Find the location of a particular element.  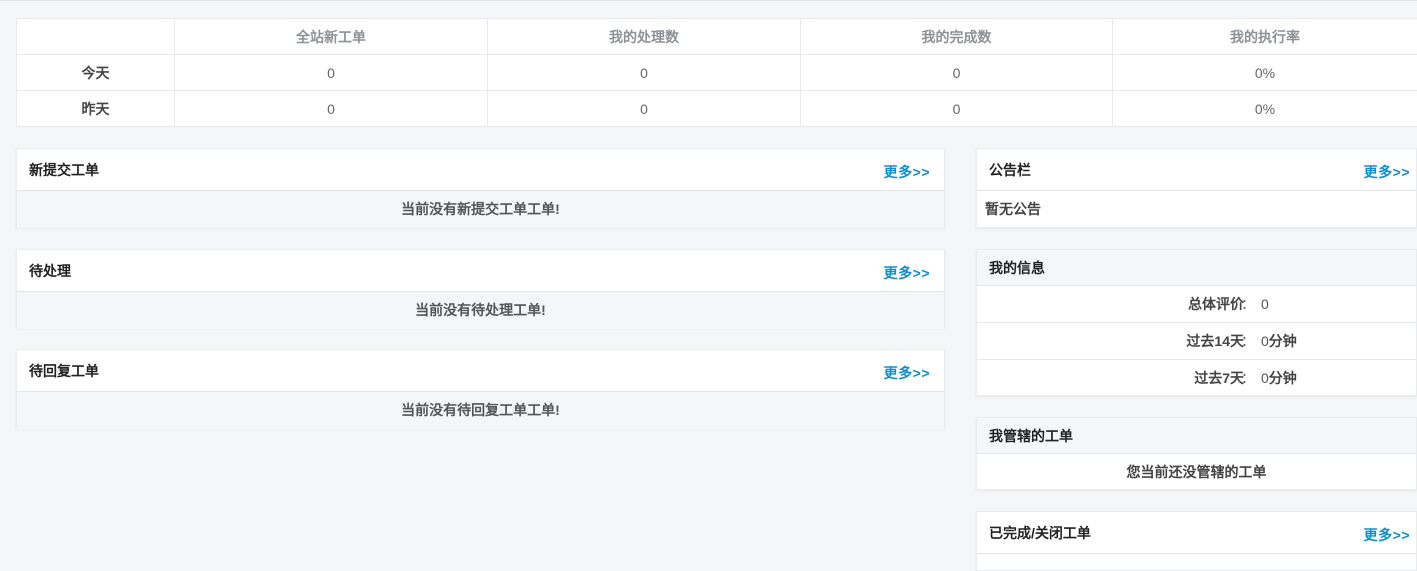

completed-tickets-panel: 已完成/关闭工单 更多>> is located at coordinates (1196, 541).